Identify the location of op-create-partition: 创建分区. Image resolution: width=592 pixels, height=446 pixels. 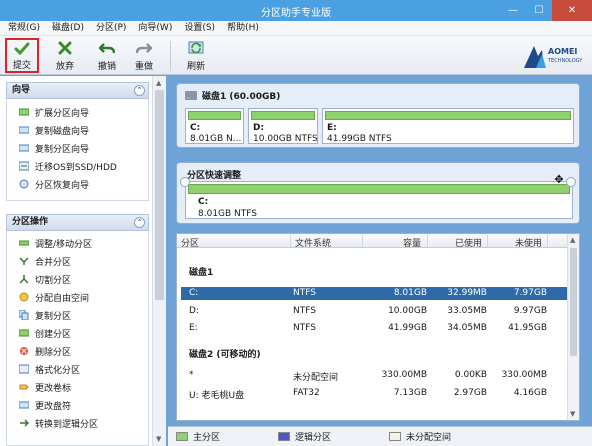
(77, 333).